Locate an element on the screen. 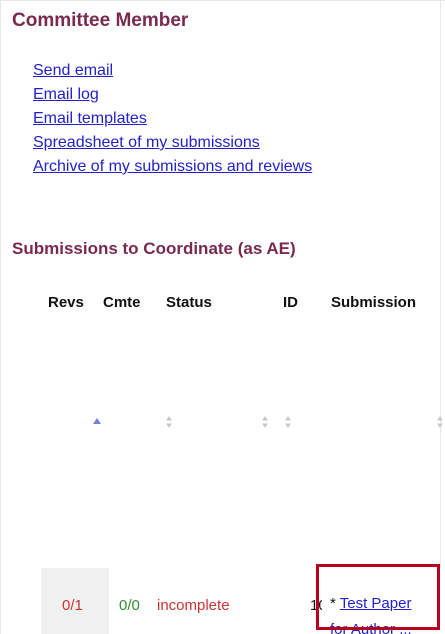 This screenshot has height=634, width=445. column-header-status: Status is located at coordinates (189, 302).